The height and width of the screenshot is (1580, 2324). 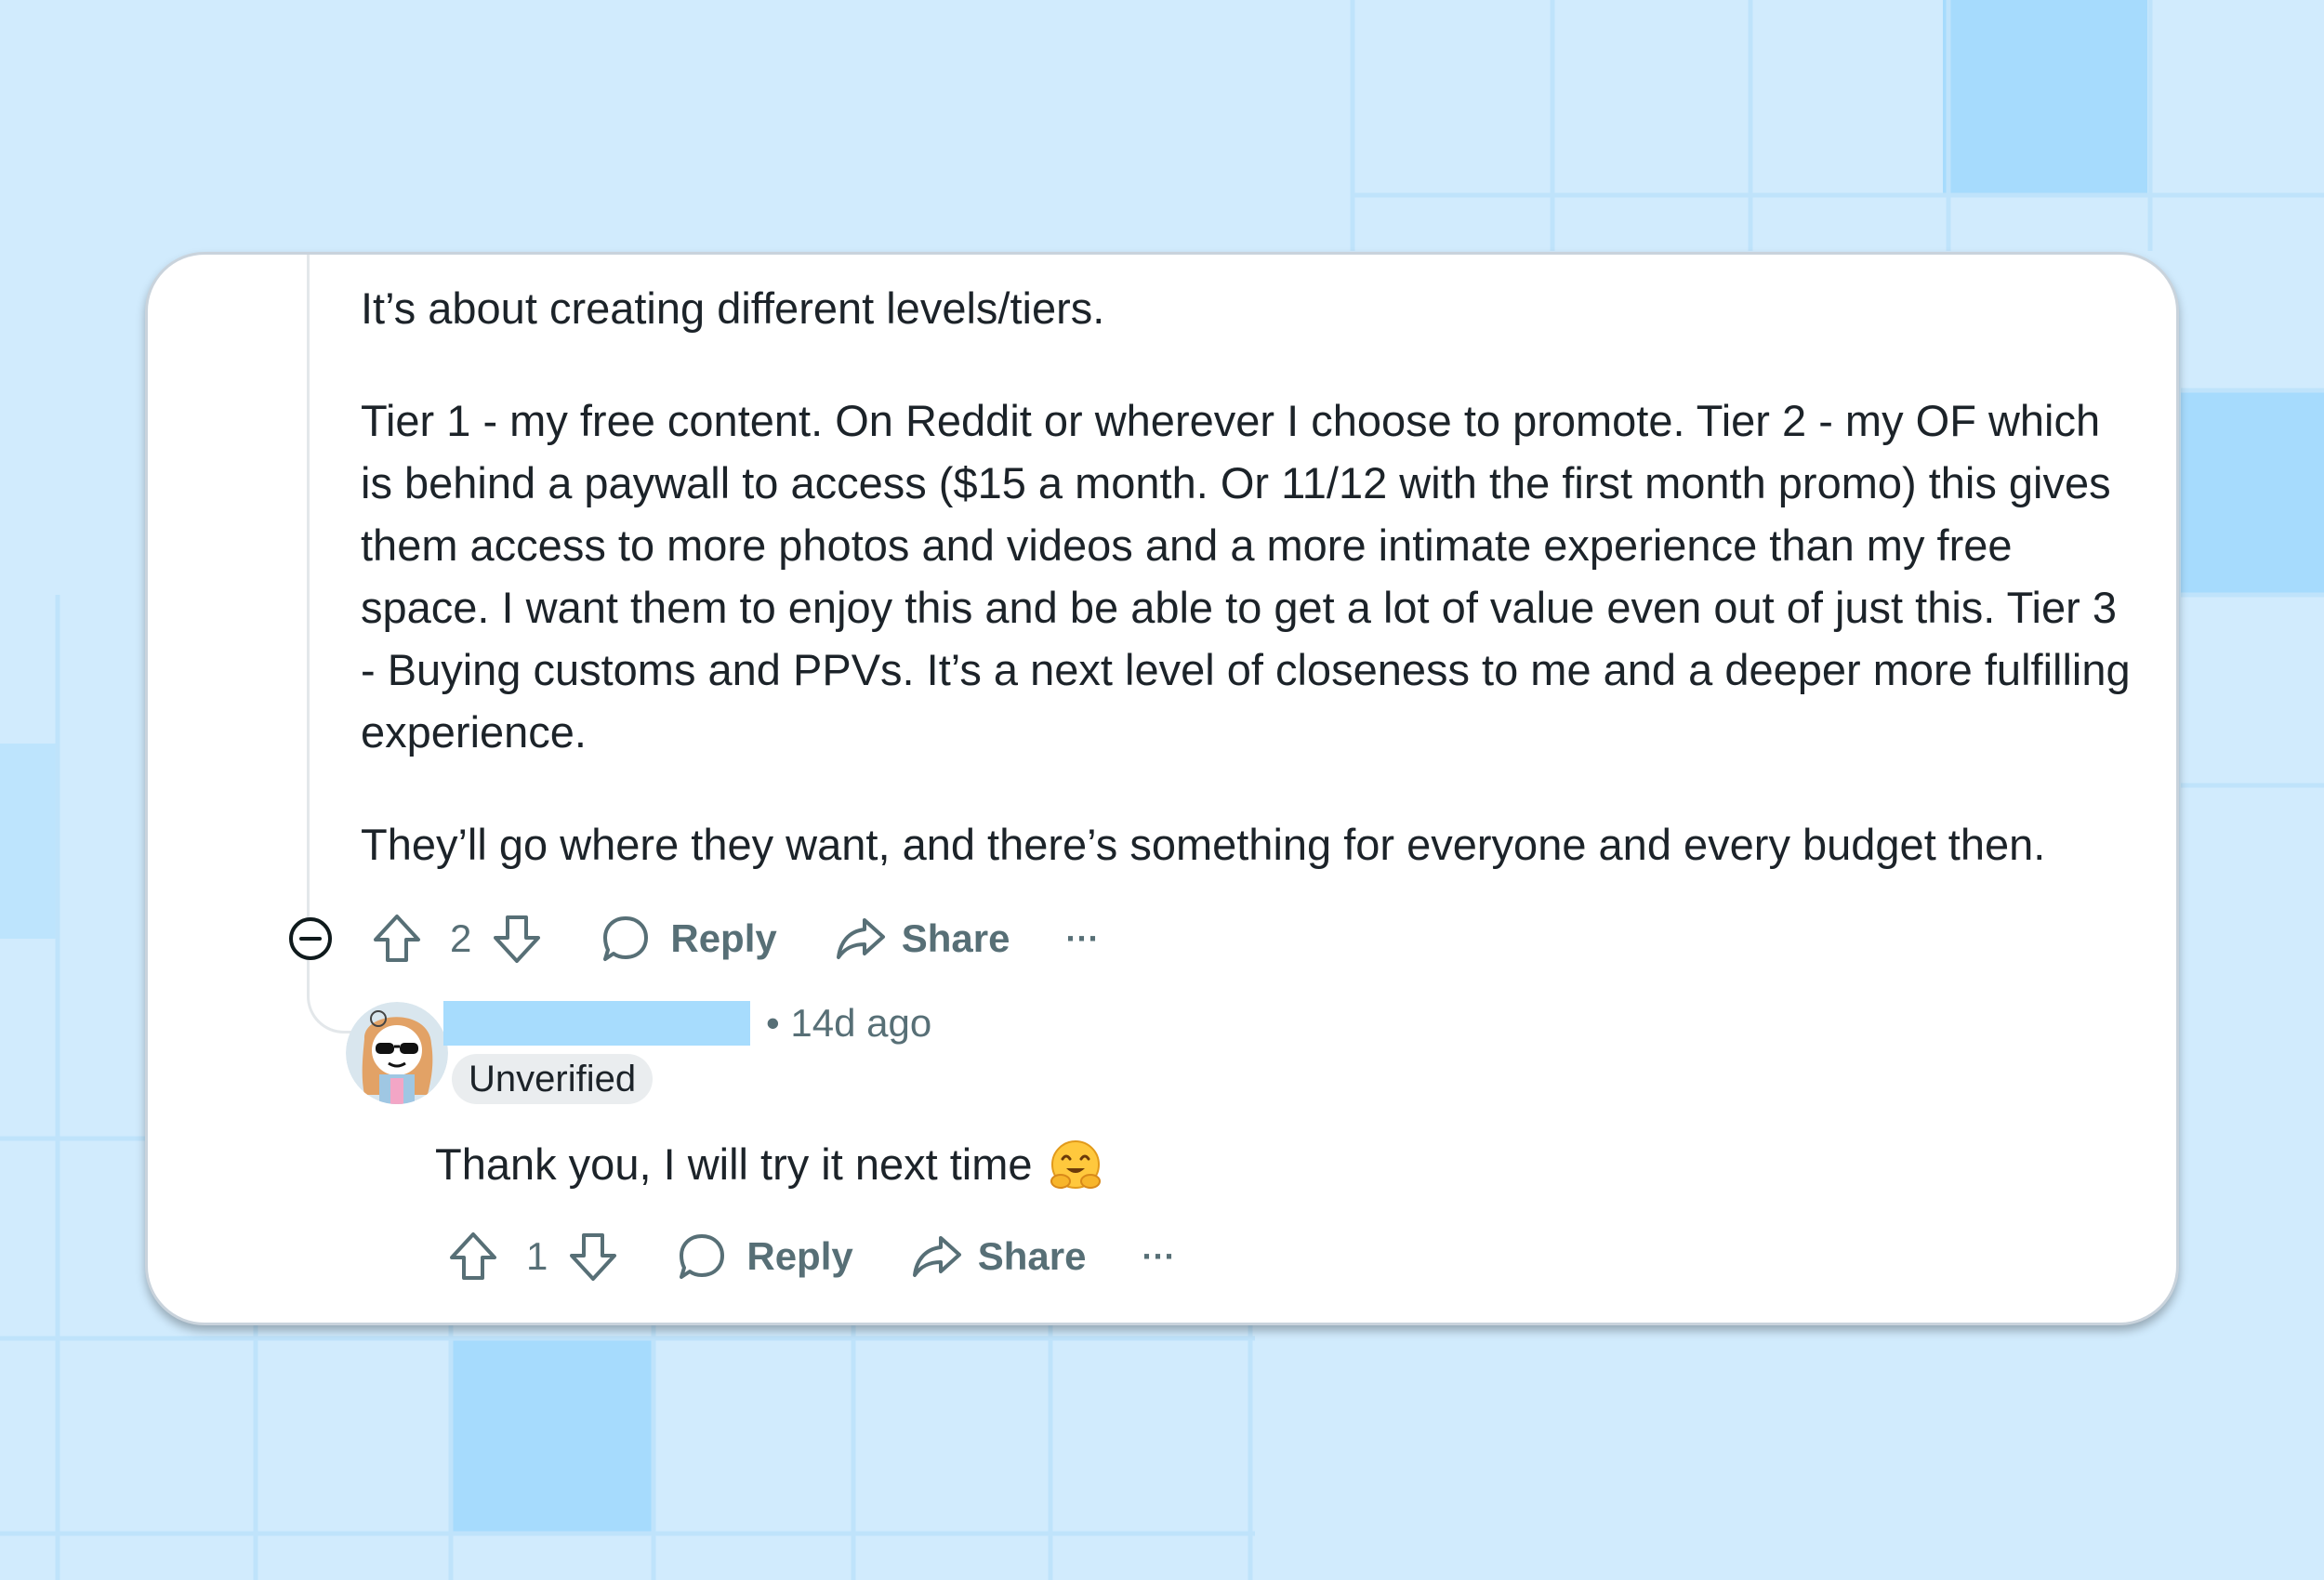 What do you see at coordinates (849, 1023) in the screenshot?
I see `comment-timestamp: • 14d ago` at bounding box center [849, 1023].